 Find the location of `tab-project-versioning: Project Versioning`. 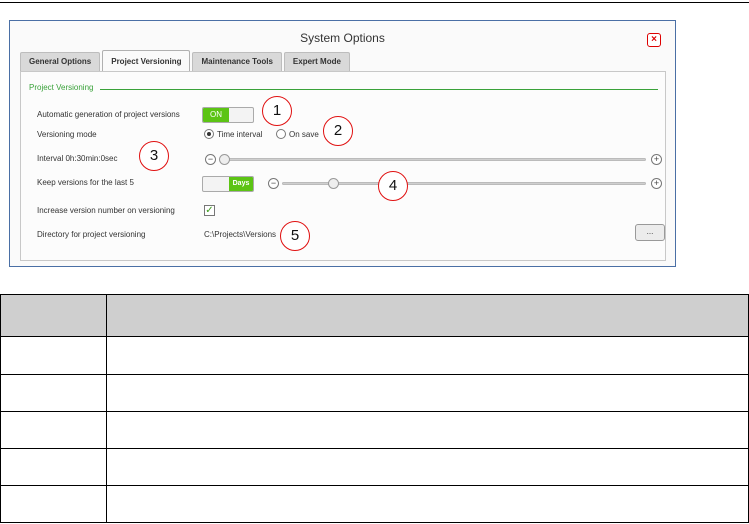

tab-project-versioning: Project Versioning is located at coordinates (146, 60).